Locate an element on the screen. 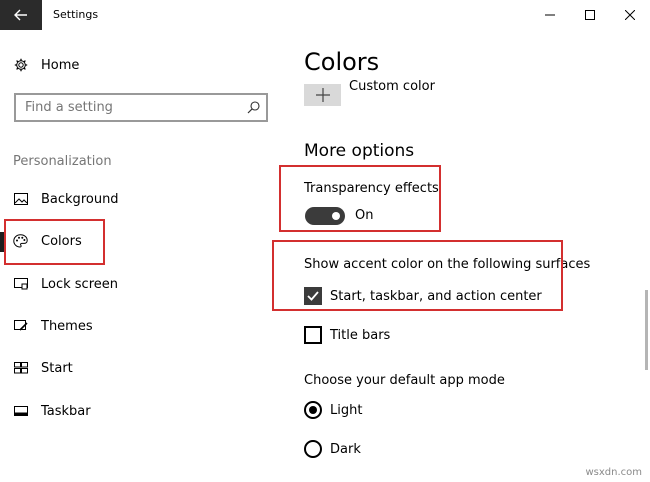 The width and height of the screenshot is (650, 482). lock-screen-icon is located at coordinates (20, 284).